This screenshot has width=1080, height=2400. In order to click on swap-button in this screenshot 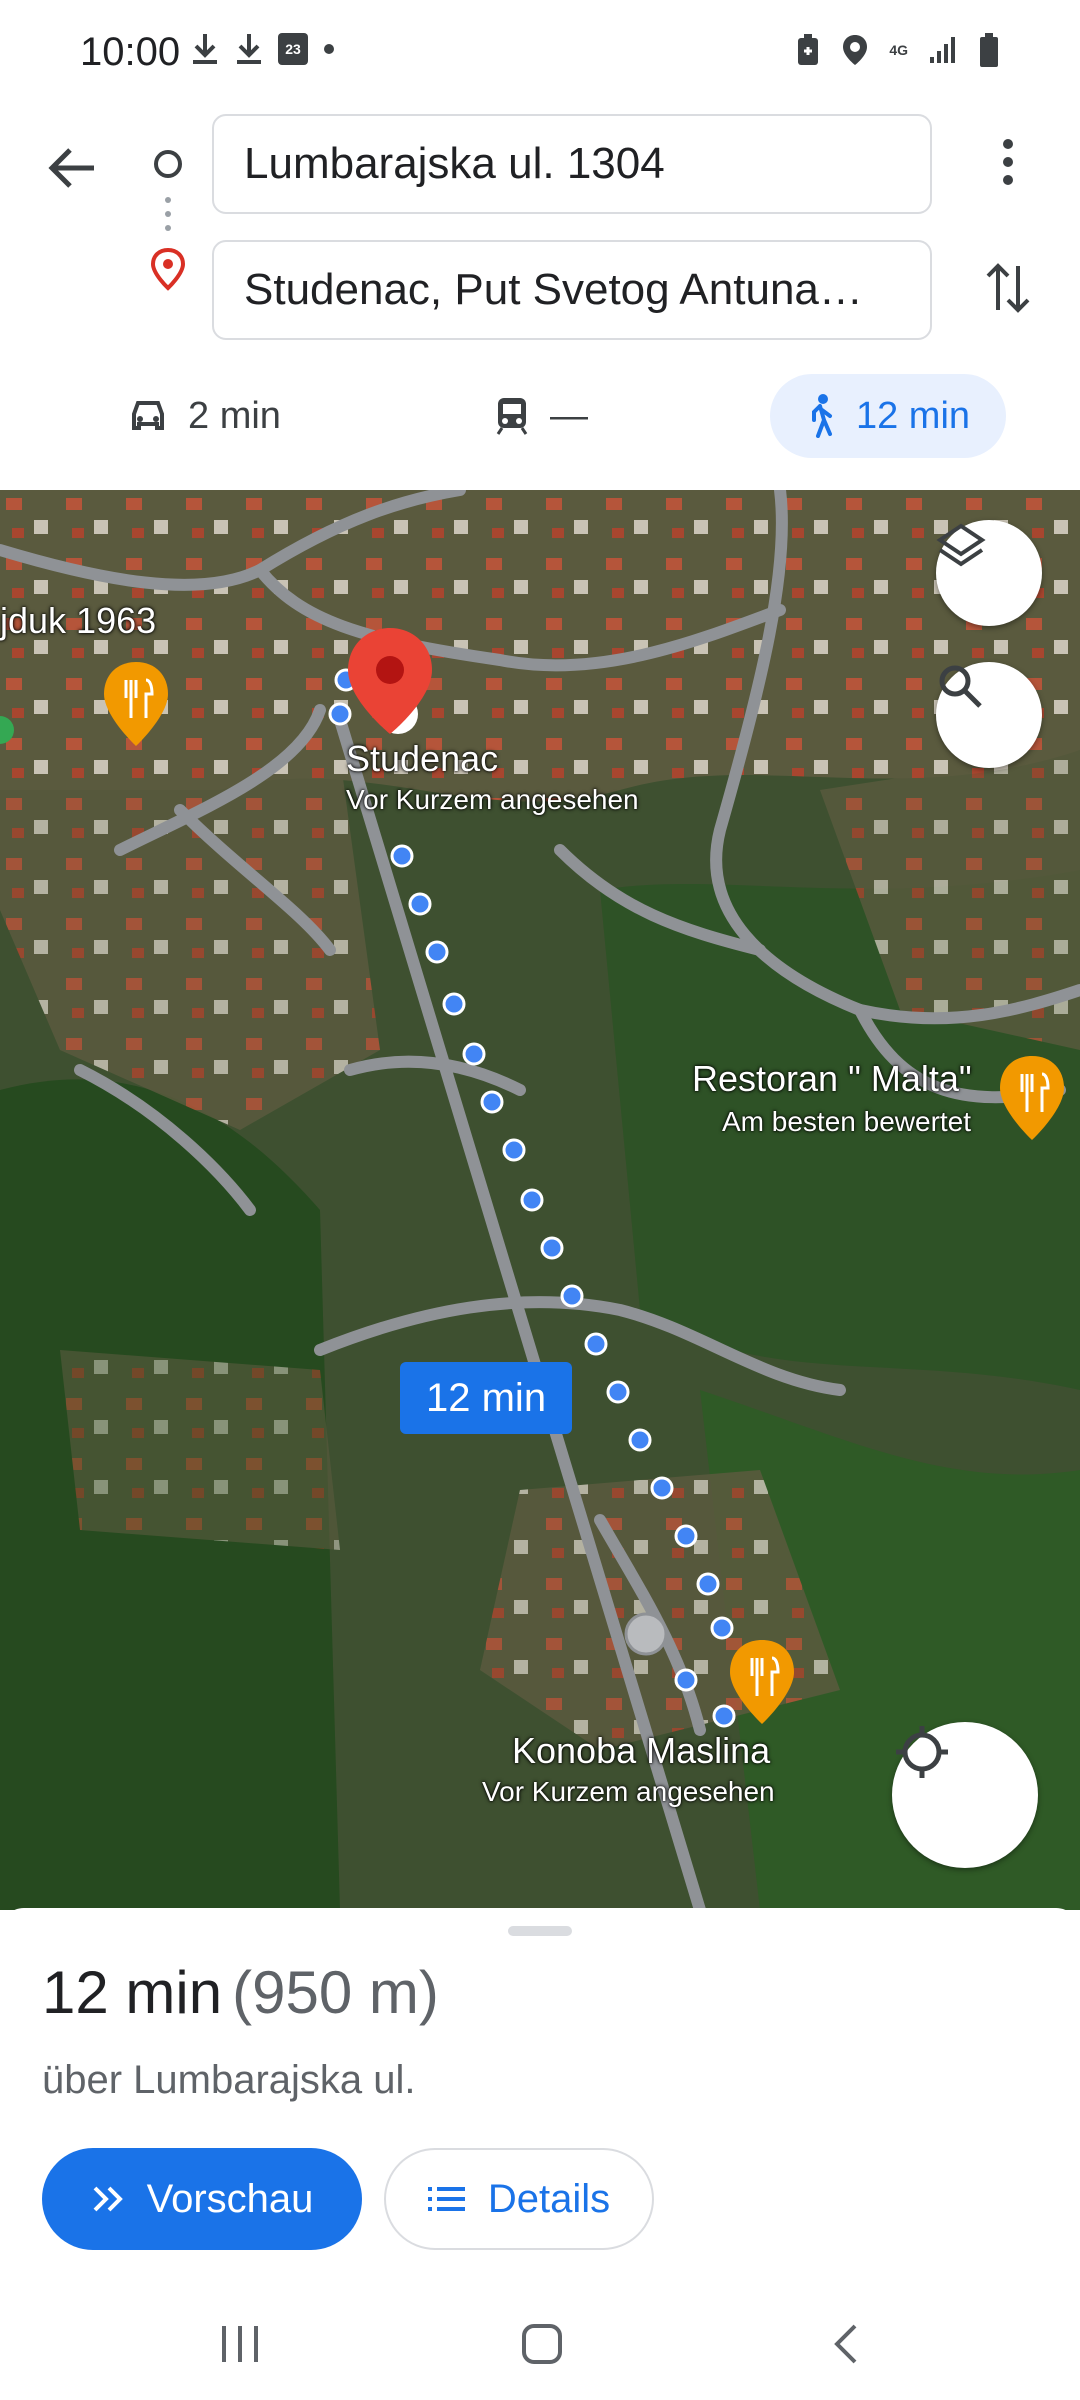, I will do `click(1008, 288)`.